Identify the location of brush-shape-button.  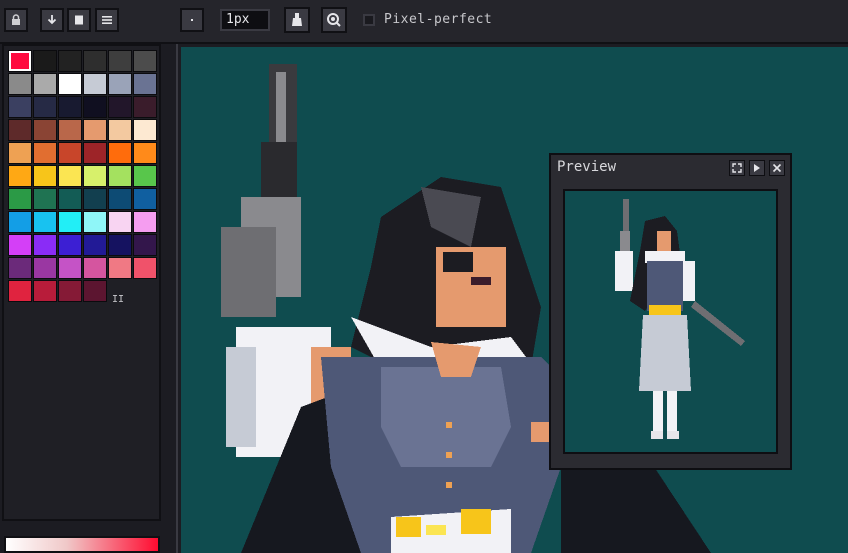
(192, 20).